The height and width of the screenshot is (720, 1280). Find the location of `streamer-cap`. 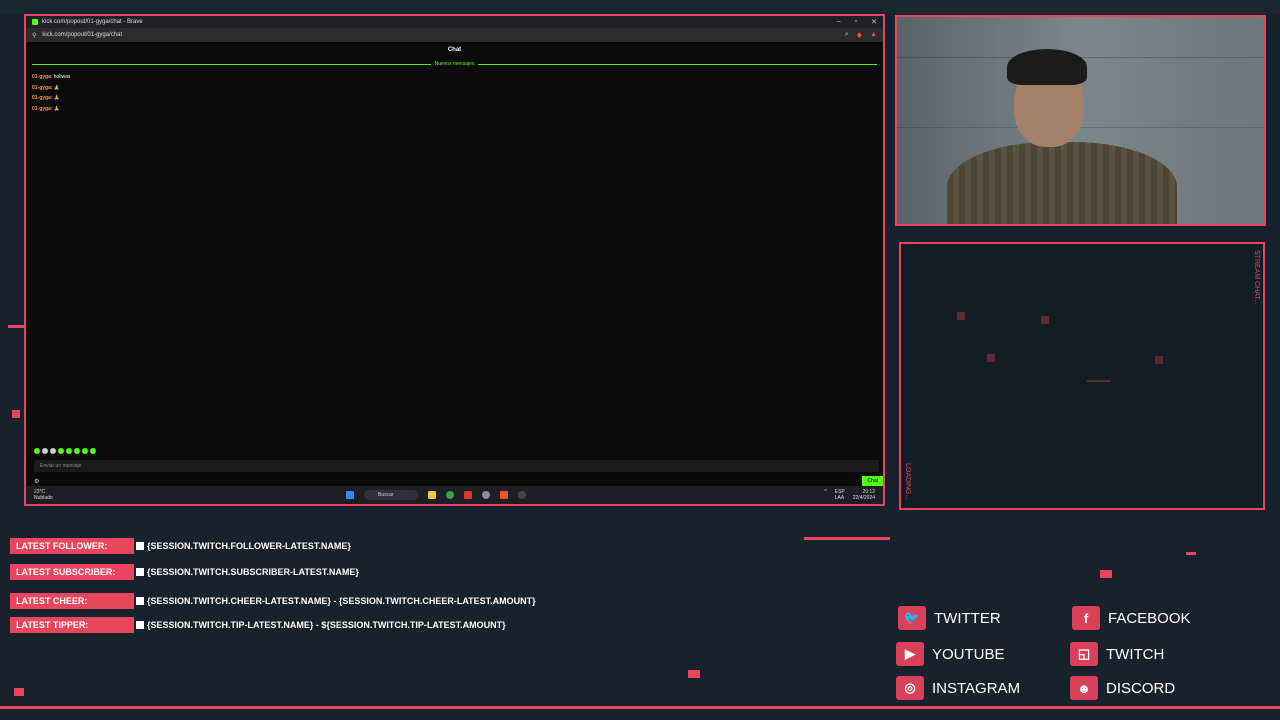

streamer-cap is located at coordinates (1047, 67).